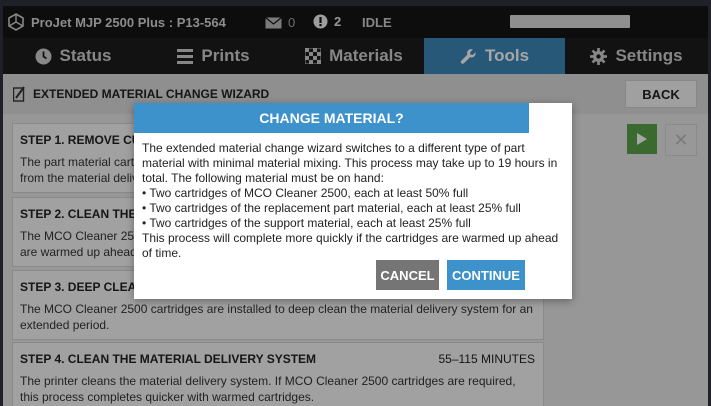 The image size is (711, 406). Describe the element at coordinates (407, 275) in the screenshot. I see `cancel-button: CANCEL` at that location.